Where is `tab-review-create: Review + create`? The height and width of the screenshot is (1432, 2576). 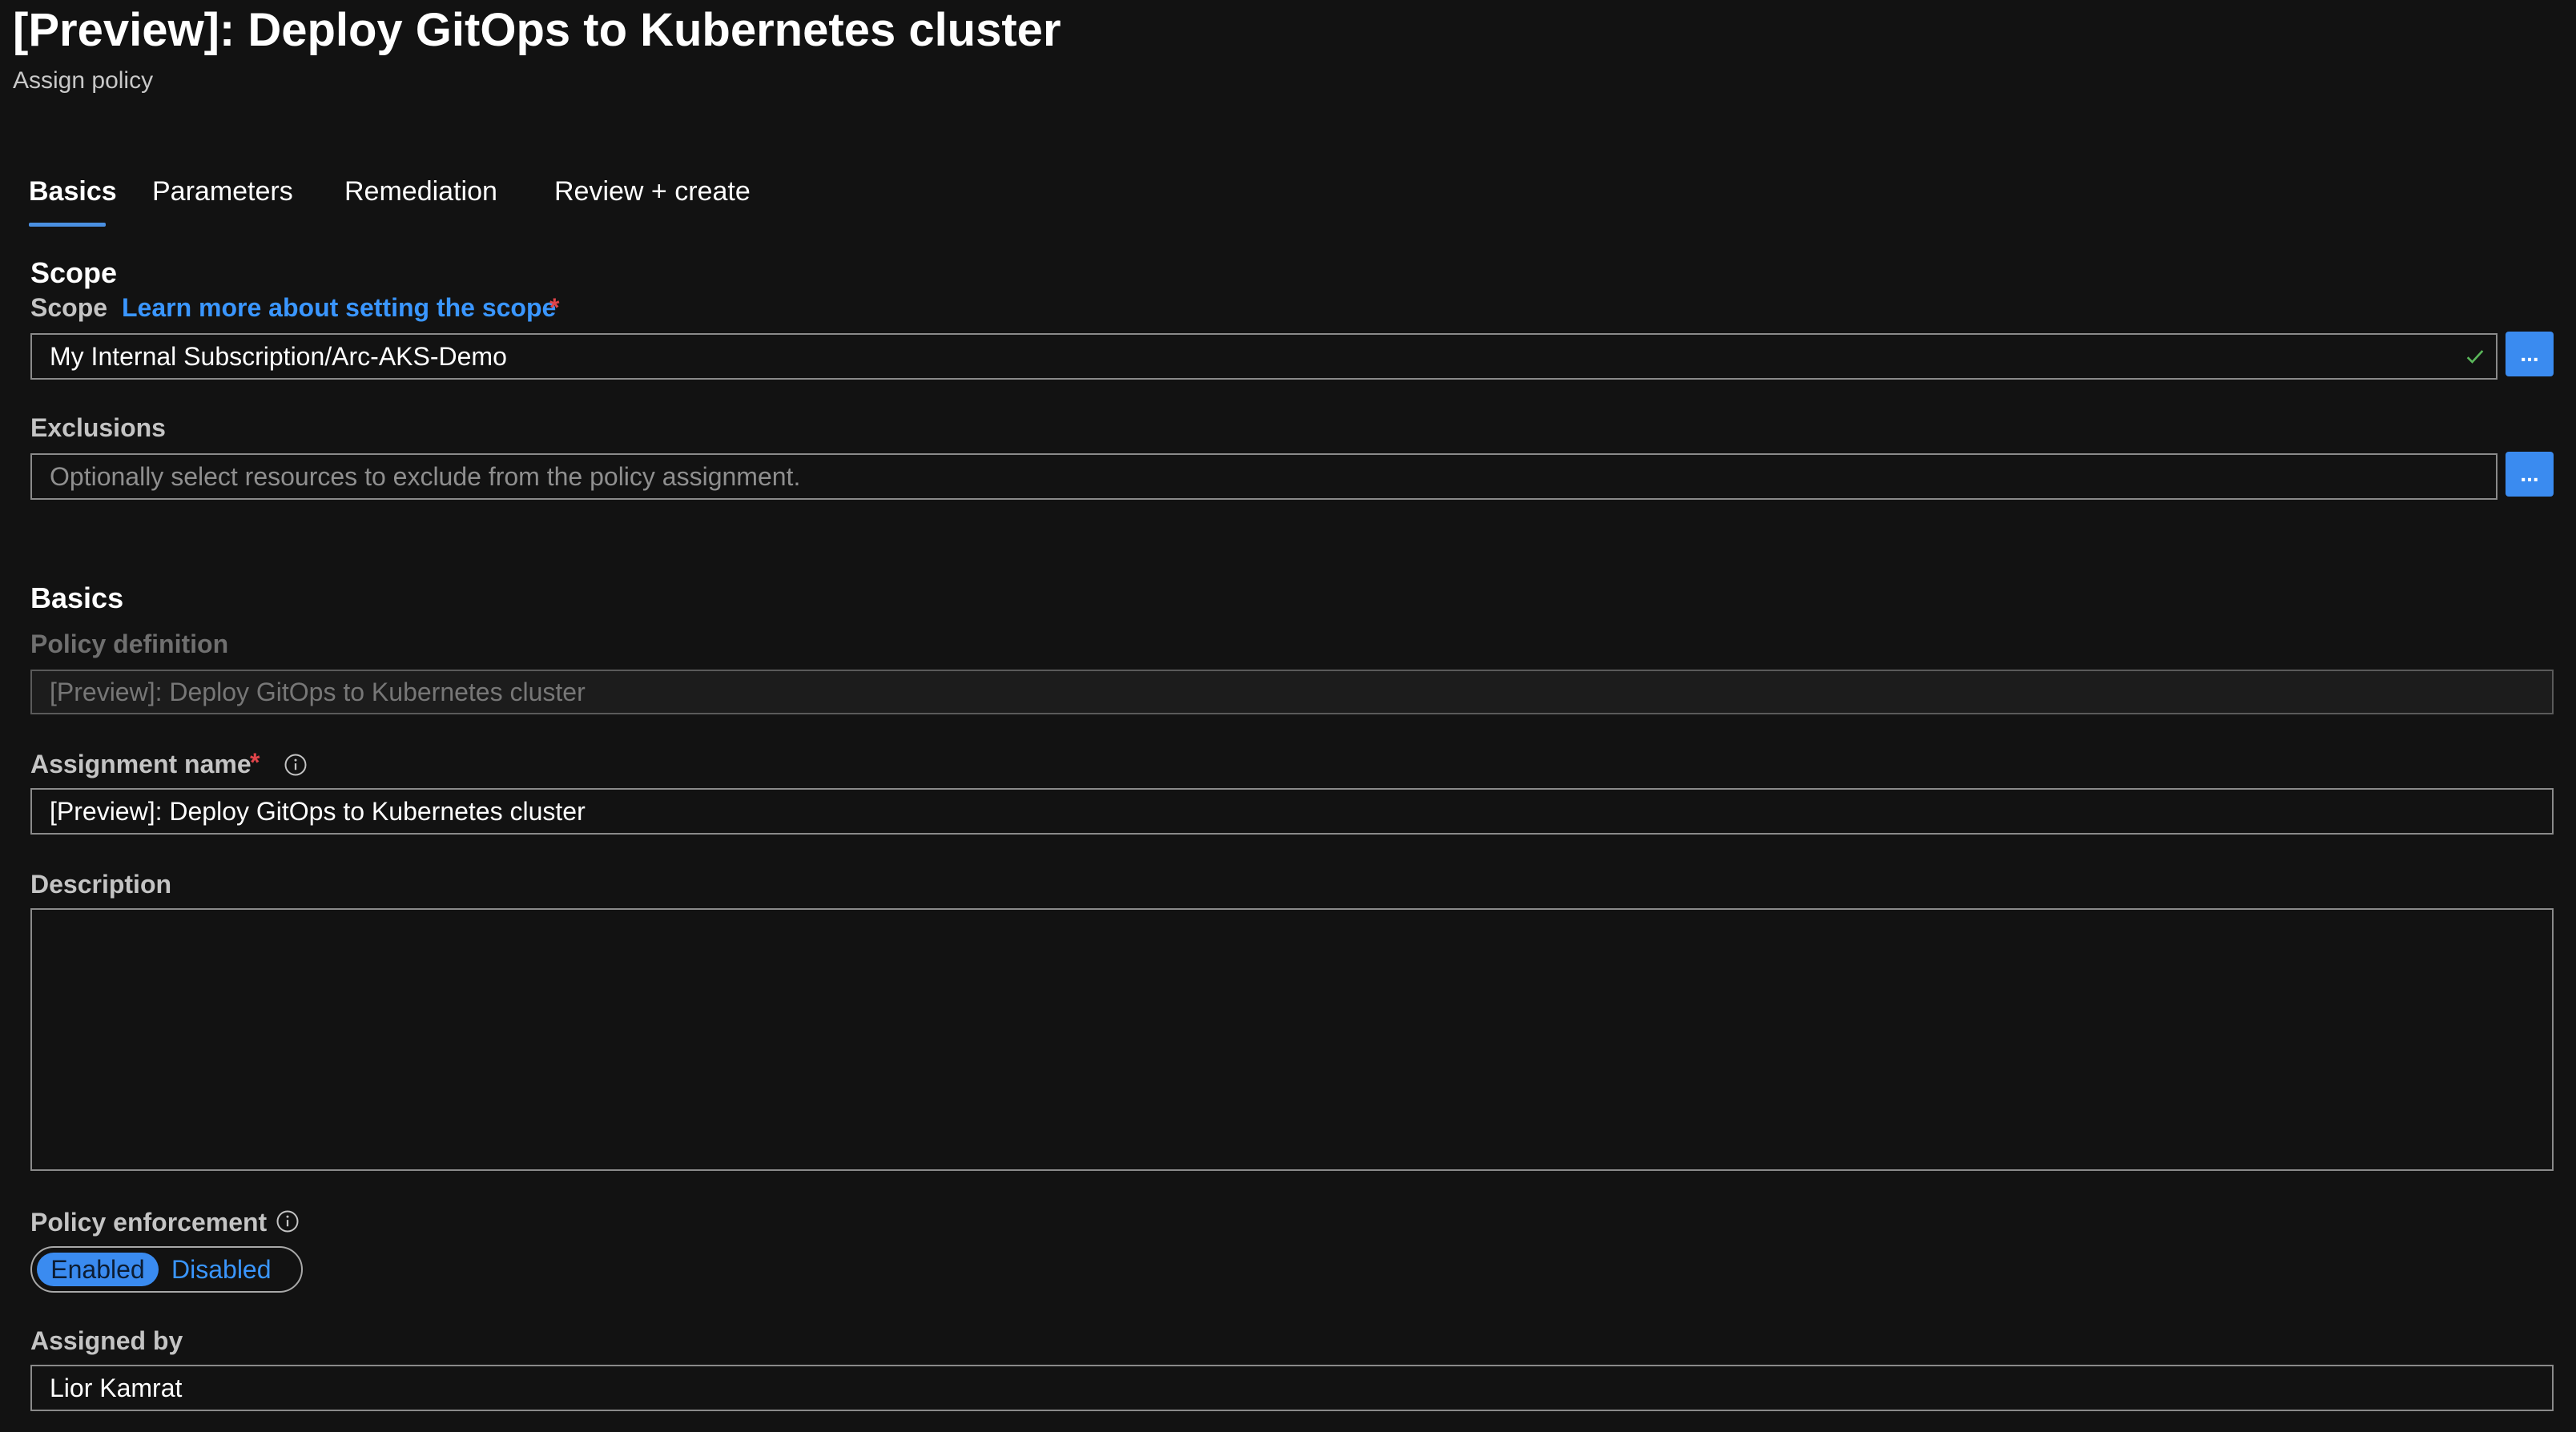
tab-review-create: Review + create is located at coordinates (653, 191).